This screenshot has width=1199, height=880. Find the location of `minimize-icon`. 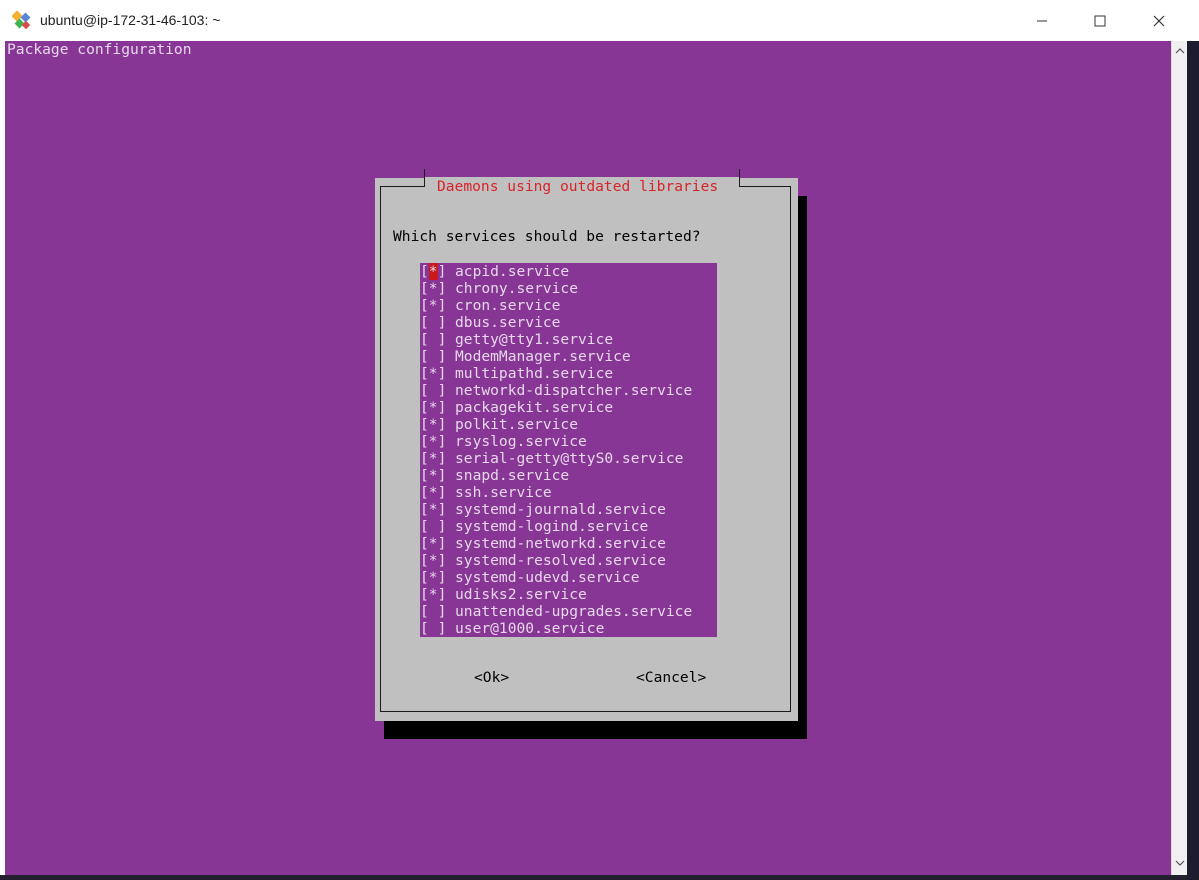

minimize-icon is located at coordinates (1042, 20).